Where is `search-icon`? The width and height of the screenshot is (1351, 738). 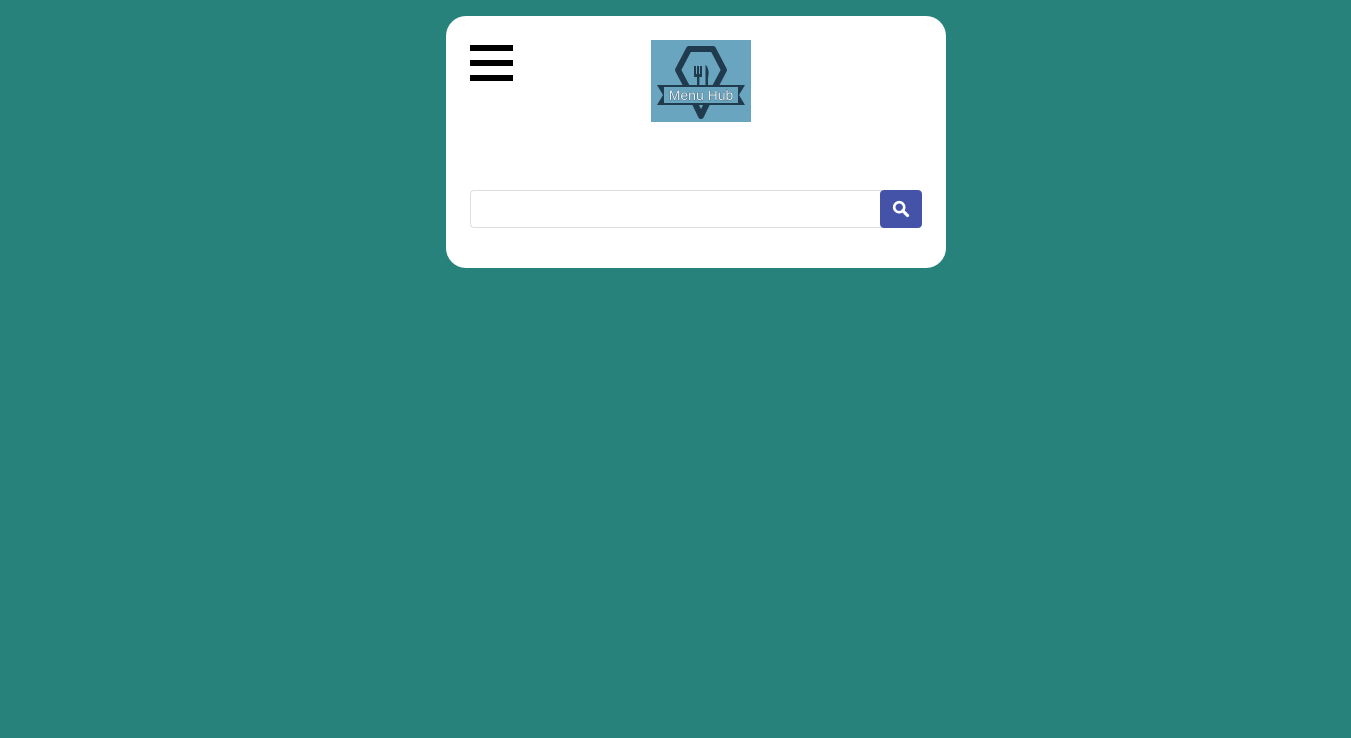
search-icon is located at coordinates (901, 209).